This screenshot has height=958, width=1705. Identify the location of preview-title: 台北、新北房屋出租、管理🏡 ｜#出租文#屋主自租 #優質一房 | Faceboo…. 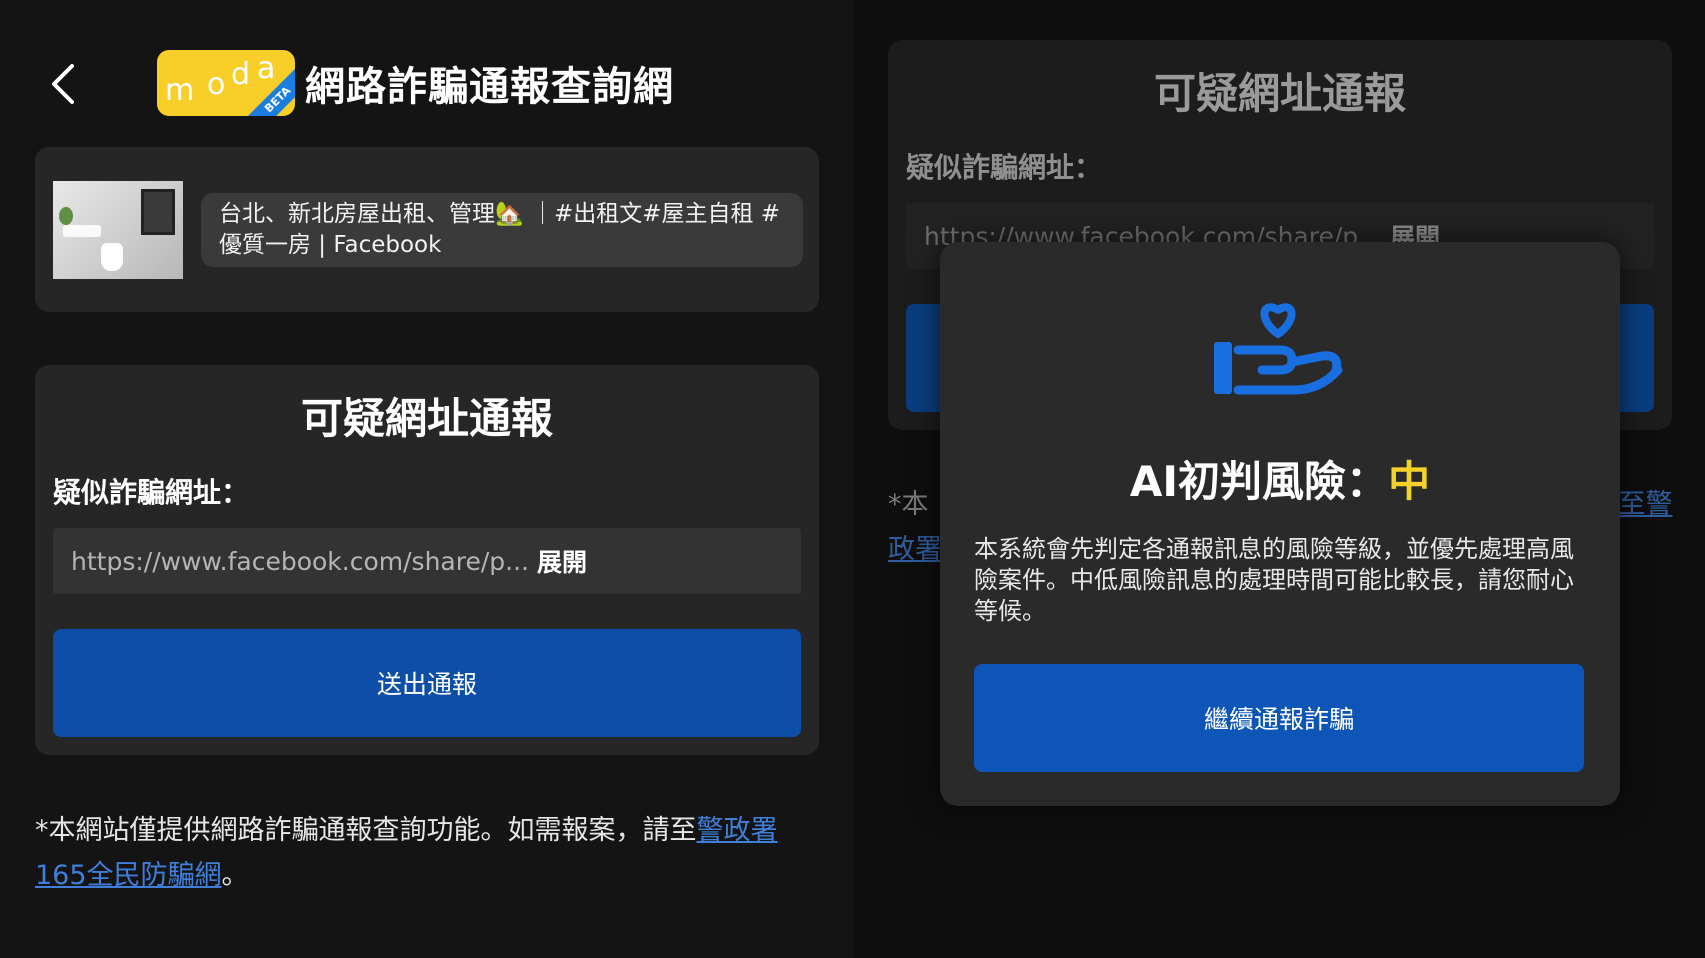
(502, 230).